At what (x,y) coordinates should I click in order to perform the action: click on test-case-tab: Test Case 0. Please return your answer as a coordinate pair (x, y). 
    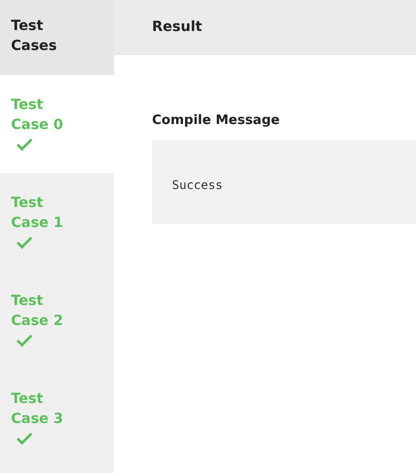
    Looking at the image, I should click on (57, 124).